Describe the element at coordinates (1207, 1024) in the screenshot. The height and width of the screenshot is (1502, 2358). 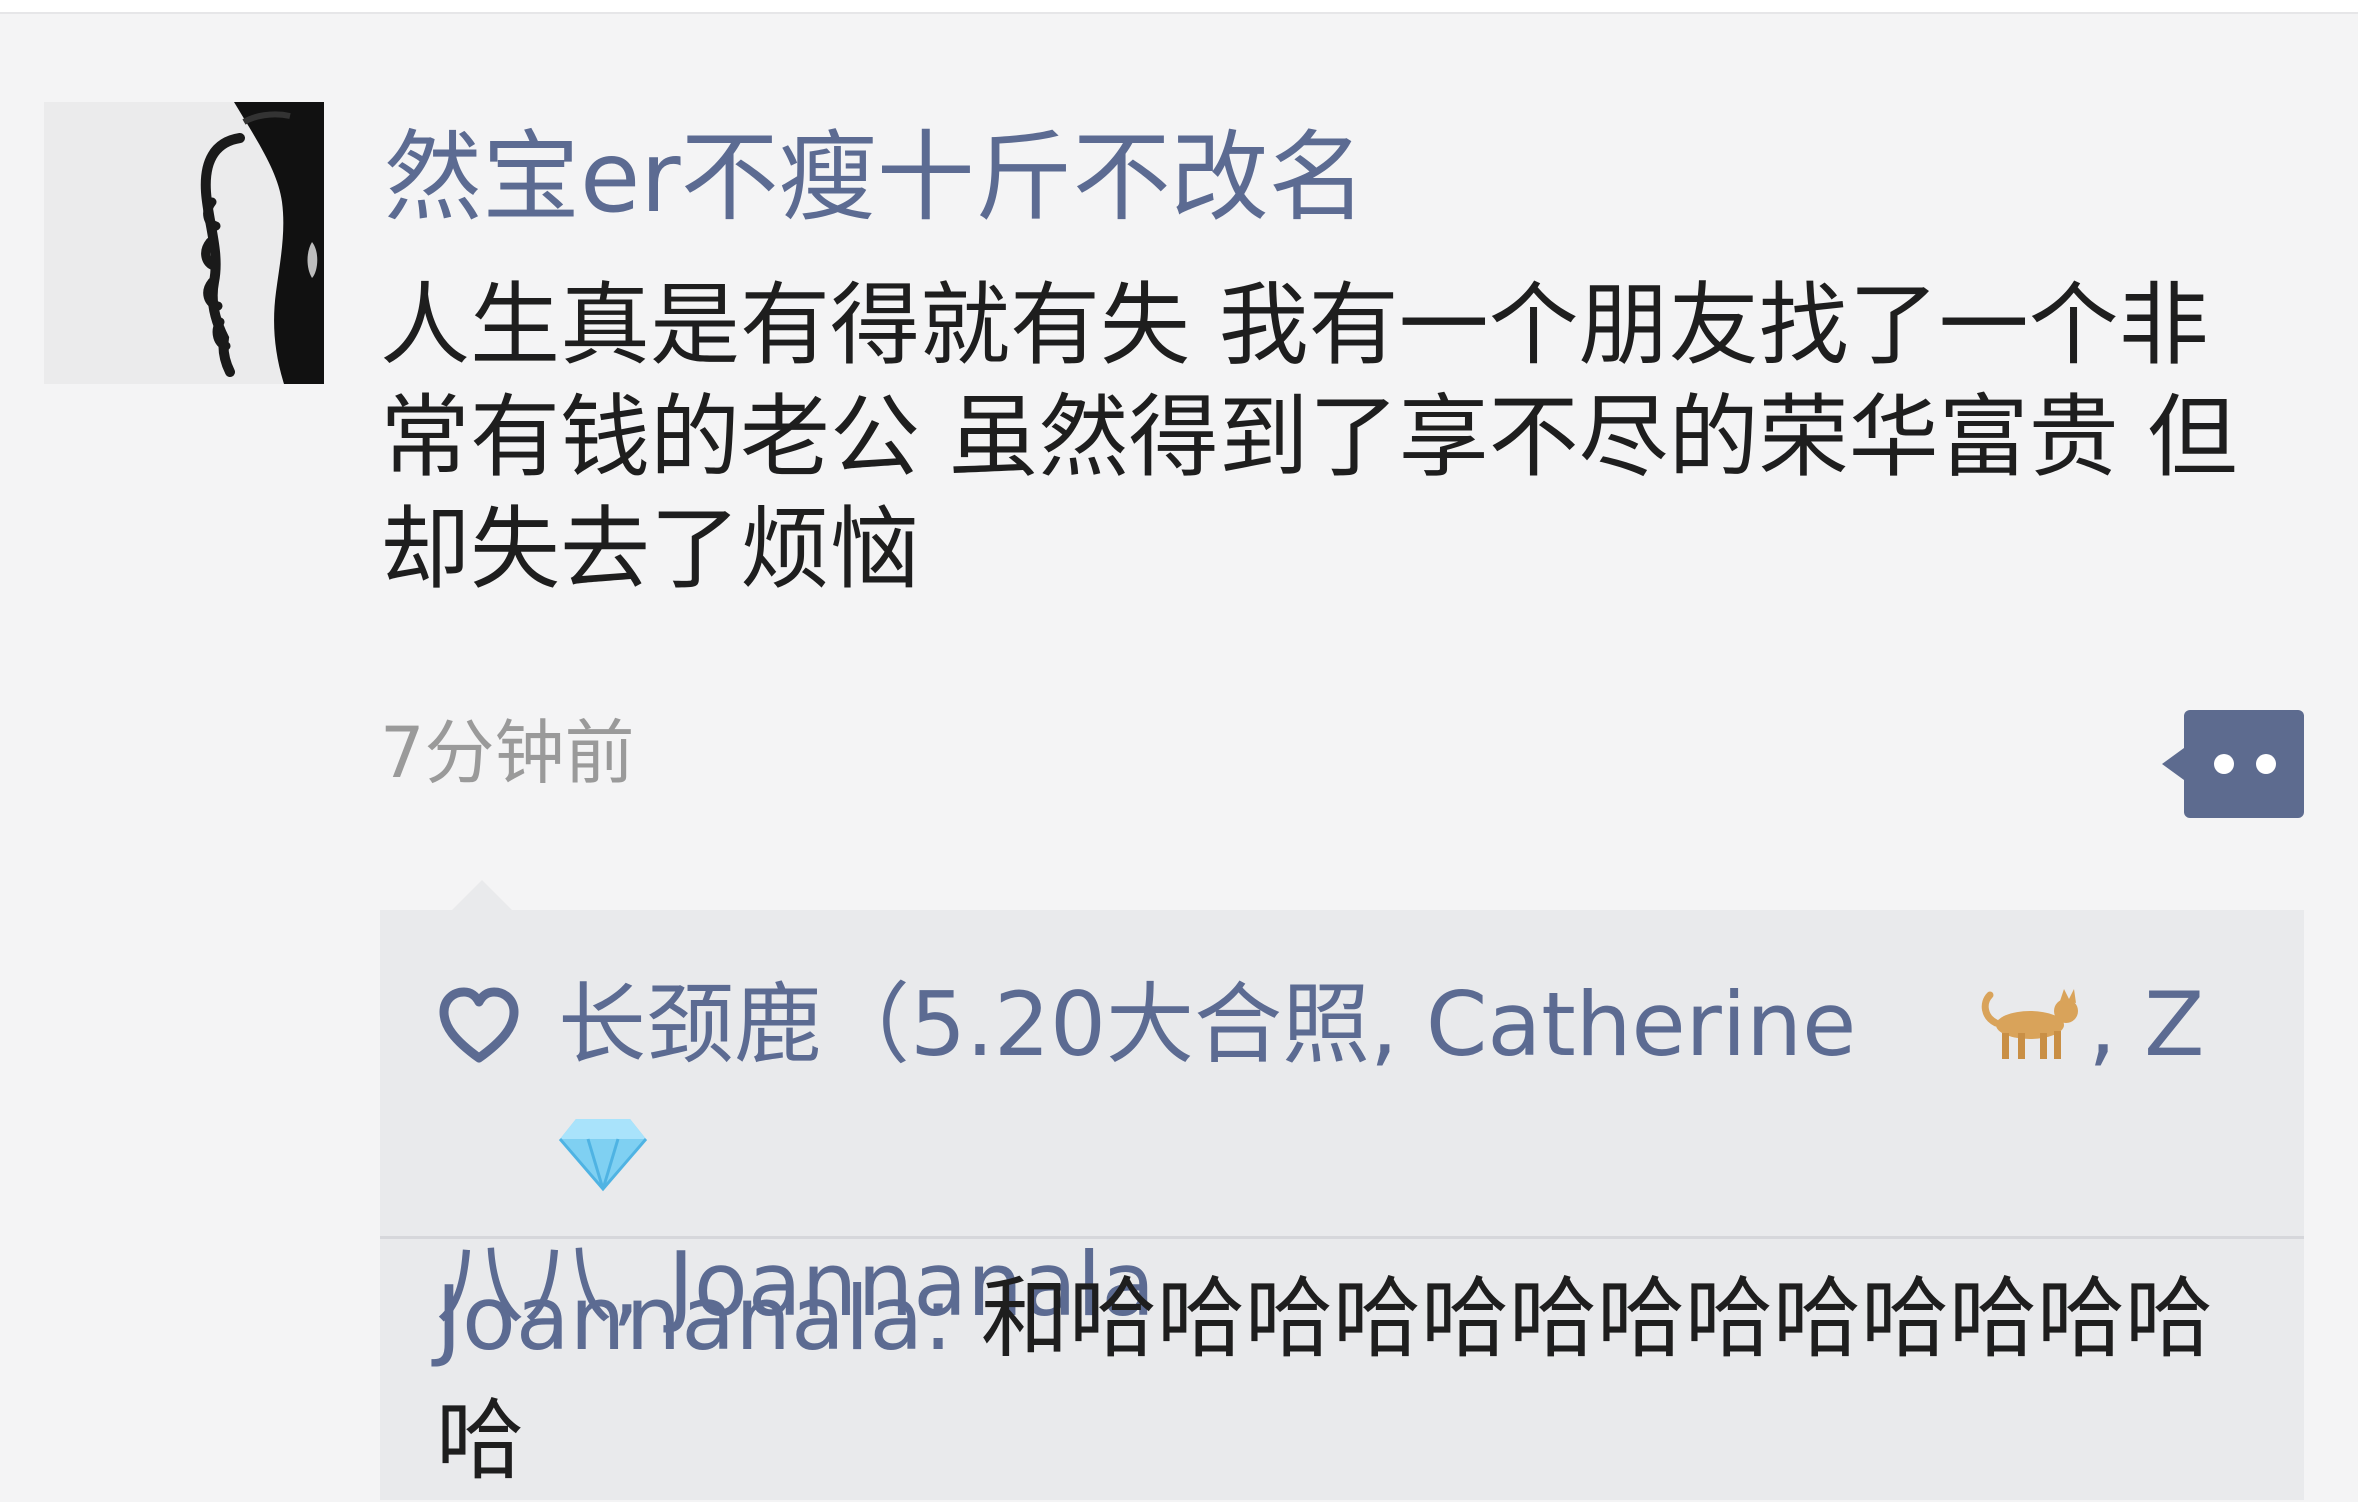
I see `likes-names-part1: 长颈鹿（5.20大合照, Catherine` at that location.